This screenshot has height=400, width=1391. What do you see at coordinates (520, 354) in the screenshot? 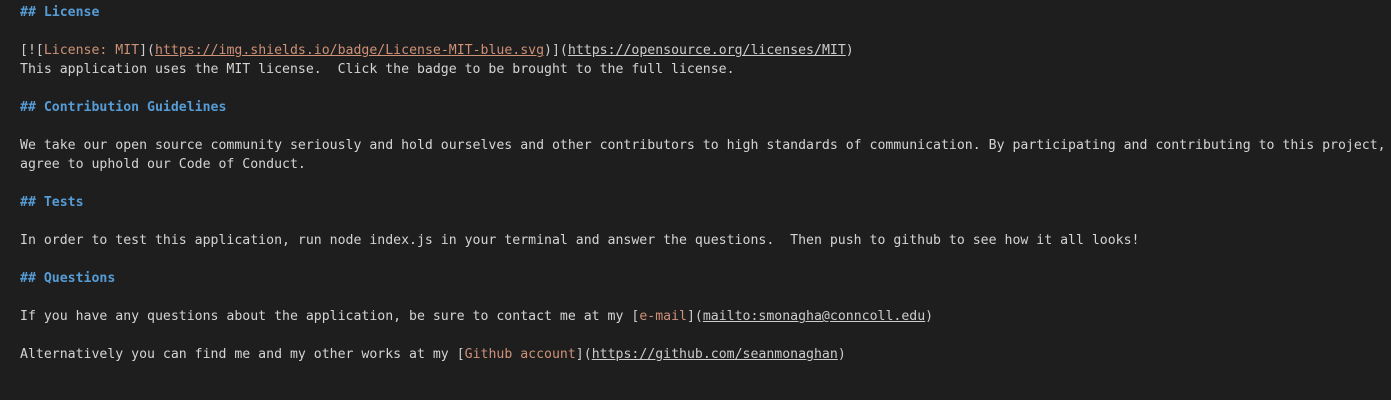
I see `github-link-text: Github account` at bounding box center [520, 354].